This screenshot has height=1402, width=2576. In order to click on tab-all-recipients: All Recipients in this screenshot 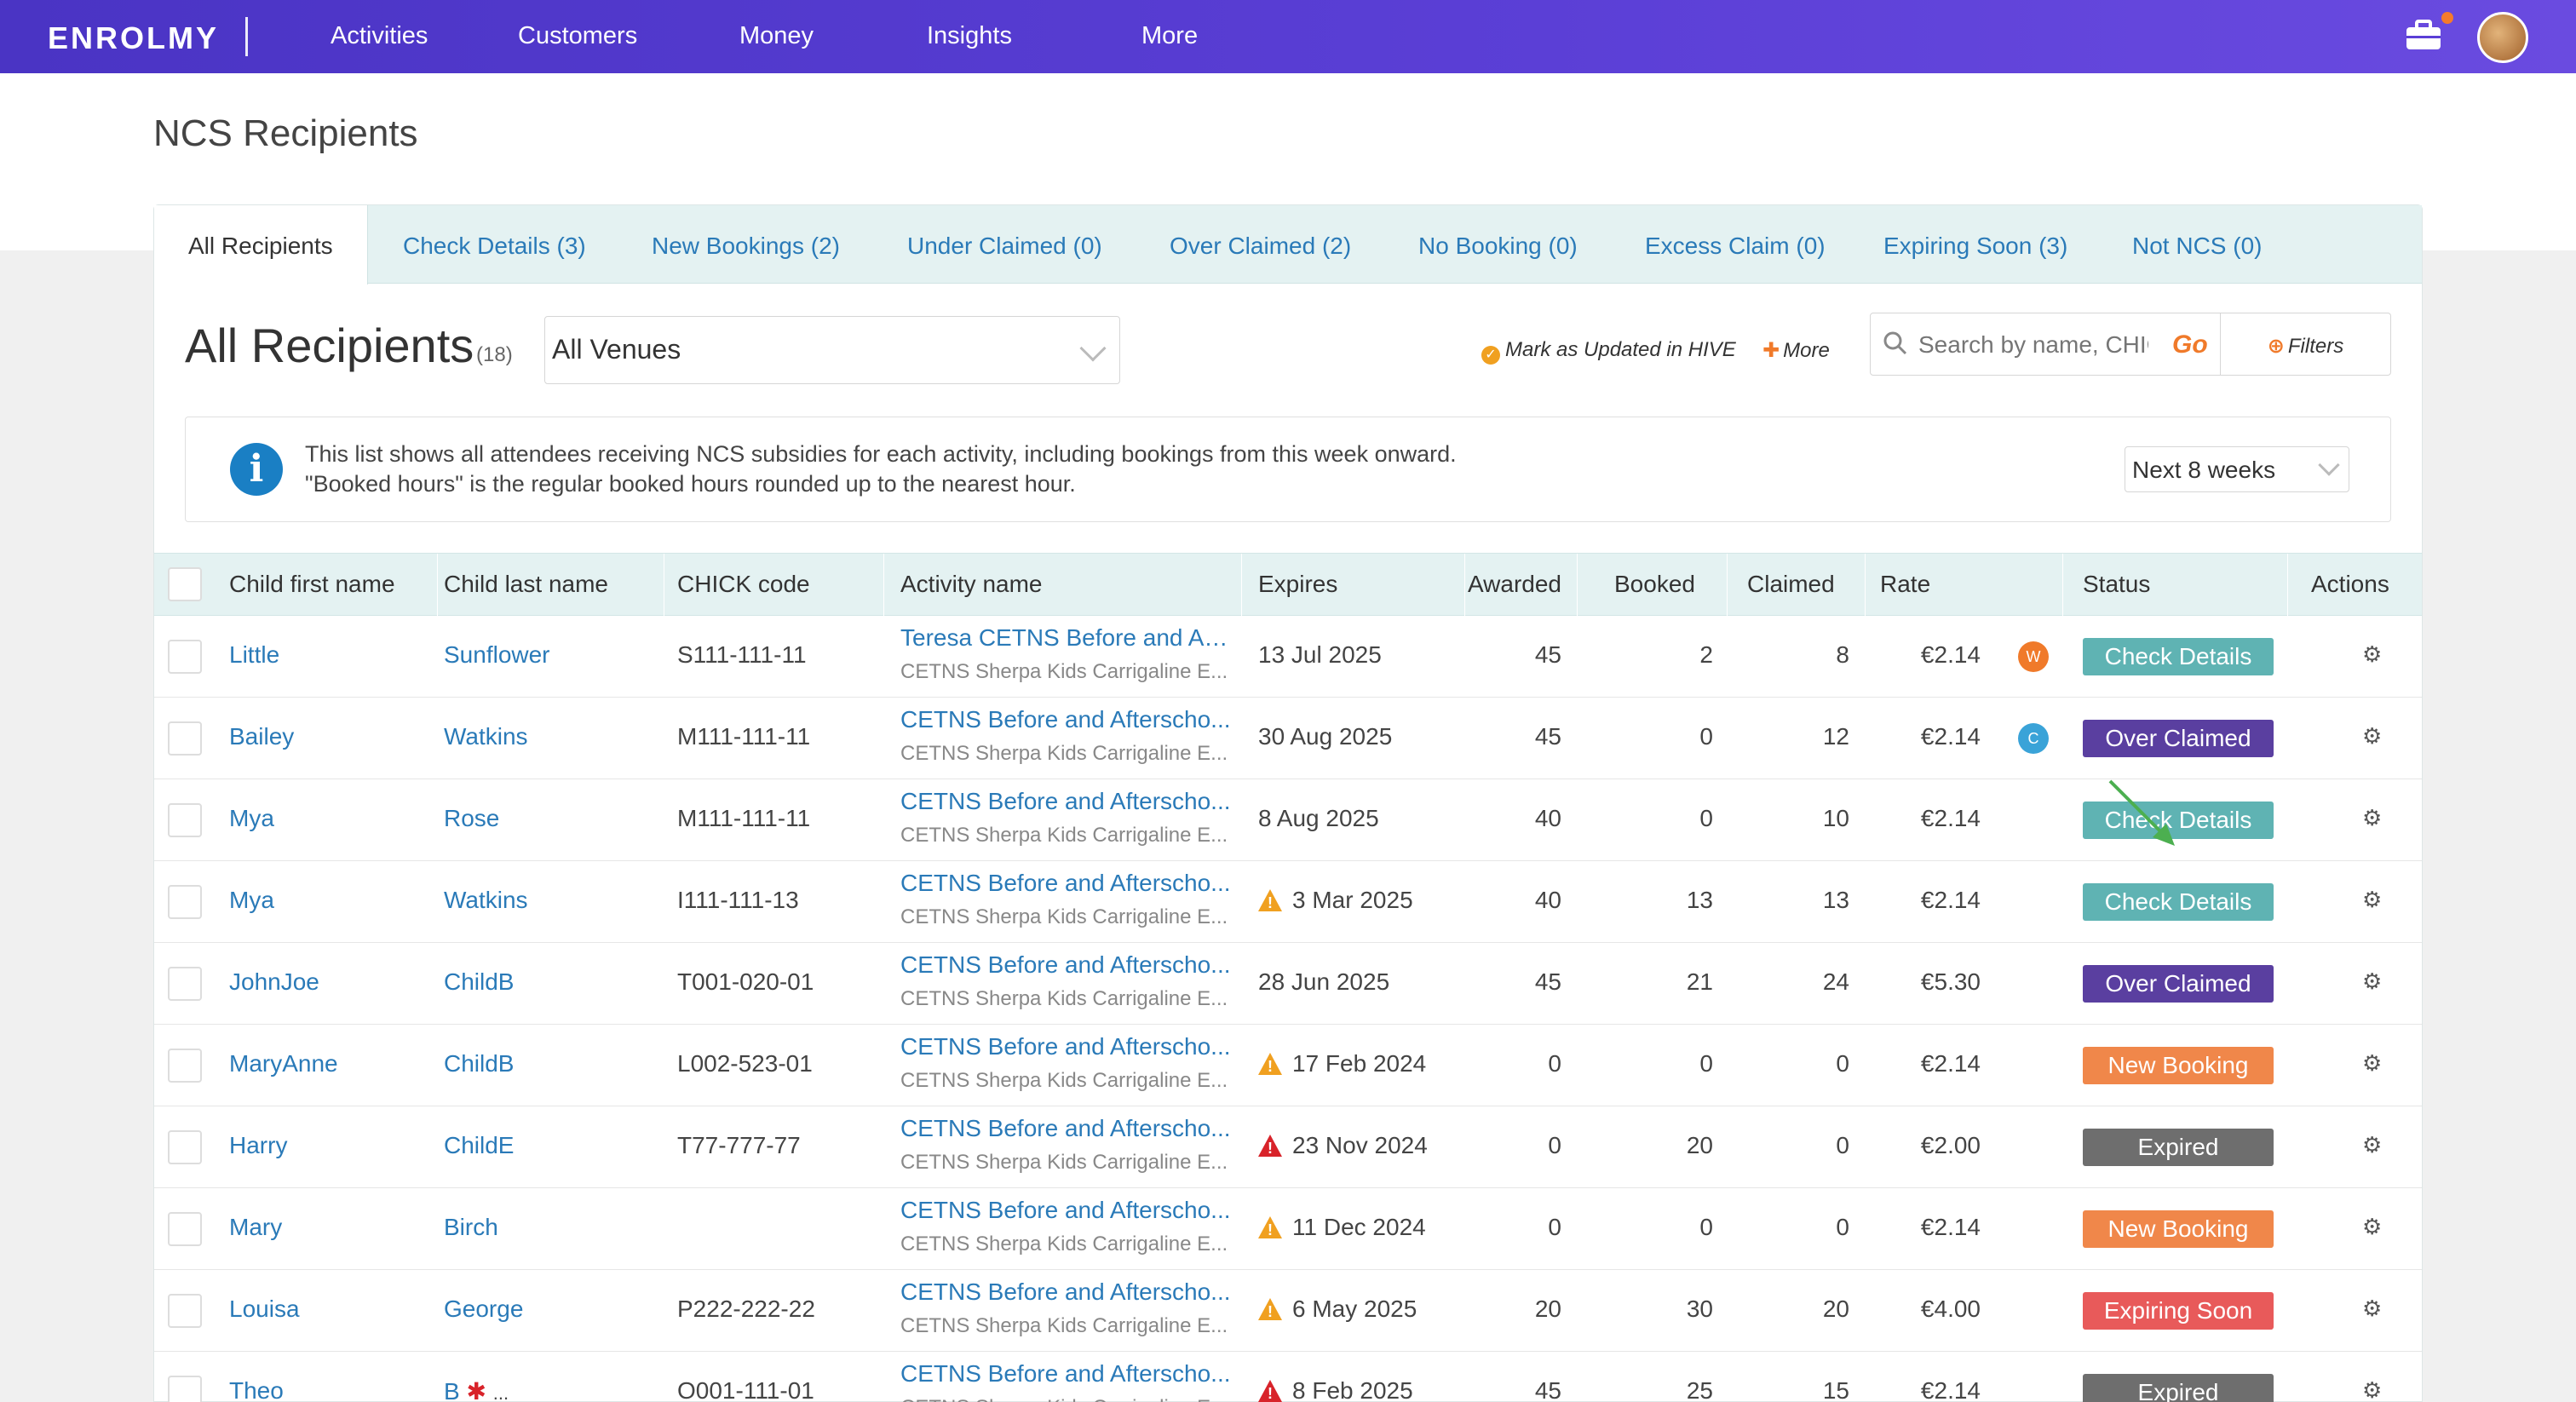, I will do `click(261, 244)`.